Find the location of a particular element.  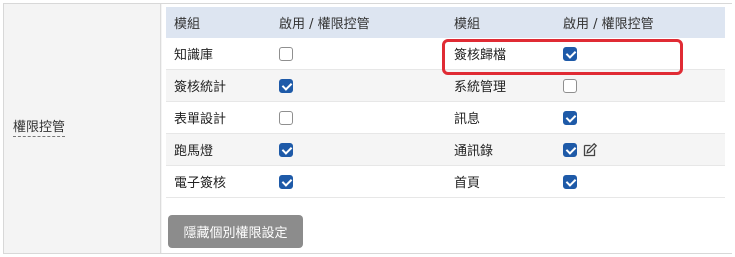

header-enable-right: 啟用 / 權限控管 is located at coordinates (608, 24).